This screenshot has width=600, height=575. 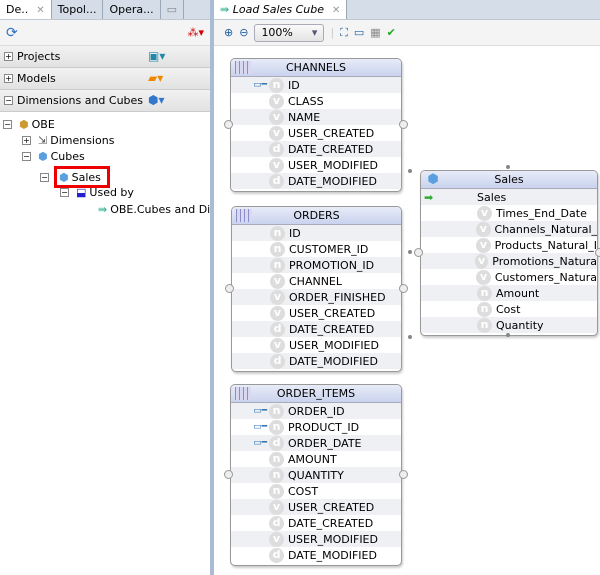 I want to click on column-row: v ORDER_FINISHED, so click(x=316, y=297).